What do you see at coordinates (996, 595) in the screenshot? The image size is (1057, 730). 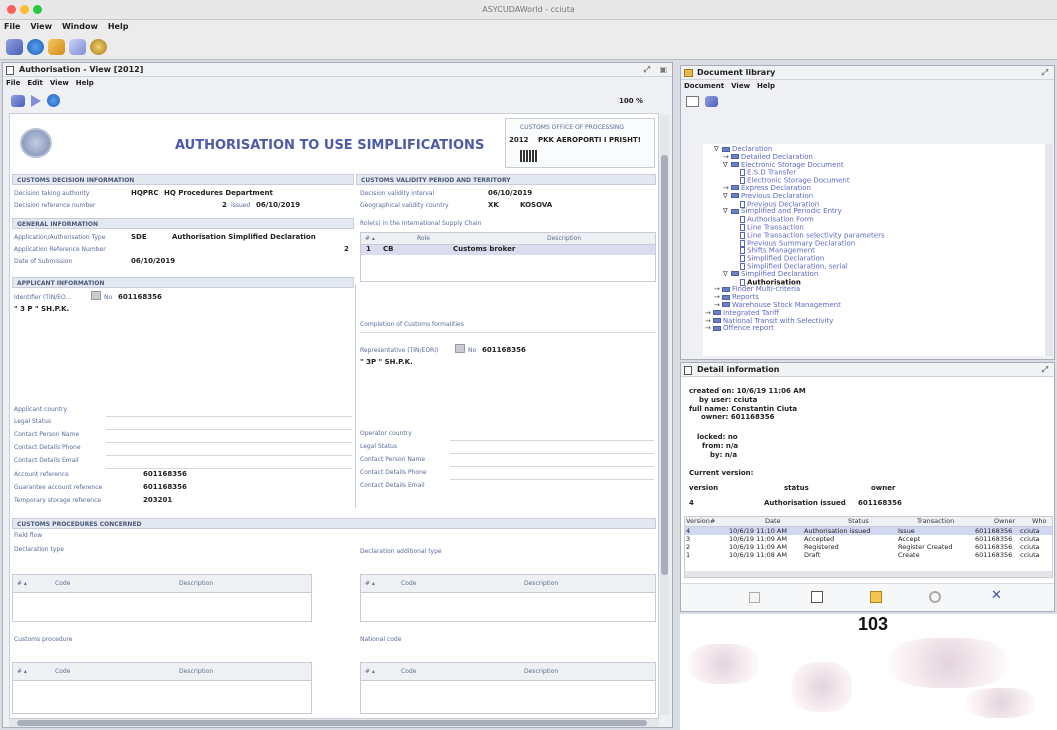 I see `close-icon: ✕` at bounding box center [996, 595].